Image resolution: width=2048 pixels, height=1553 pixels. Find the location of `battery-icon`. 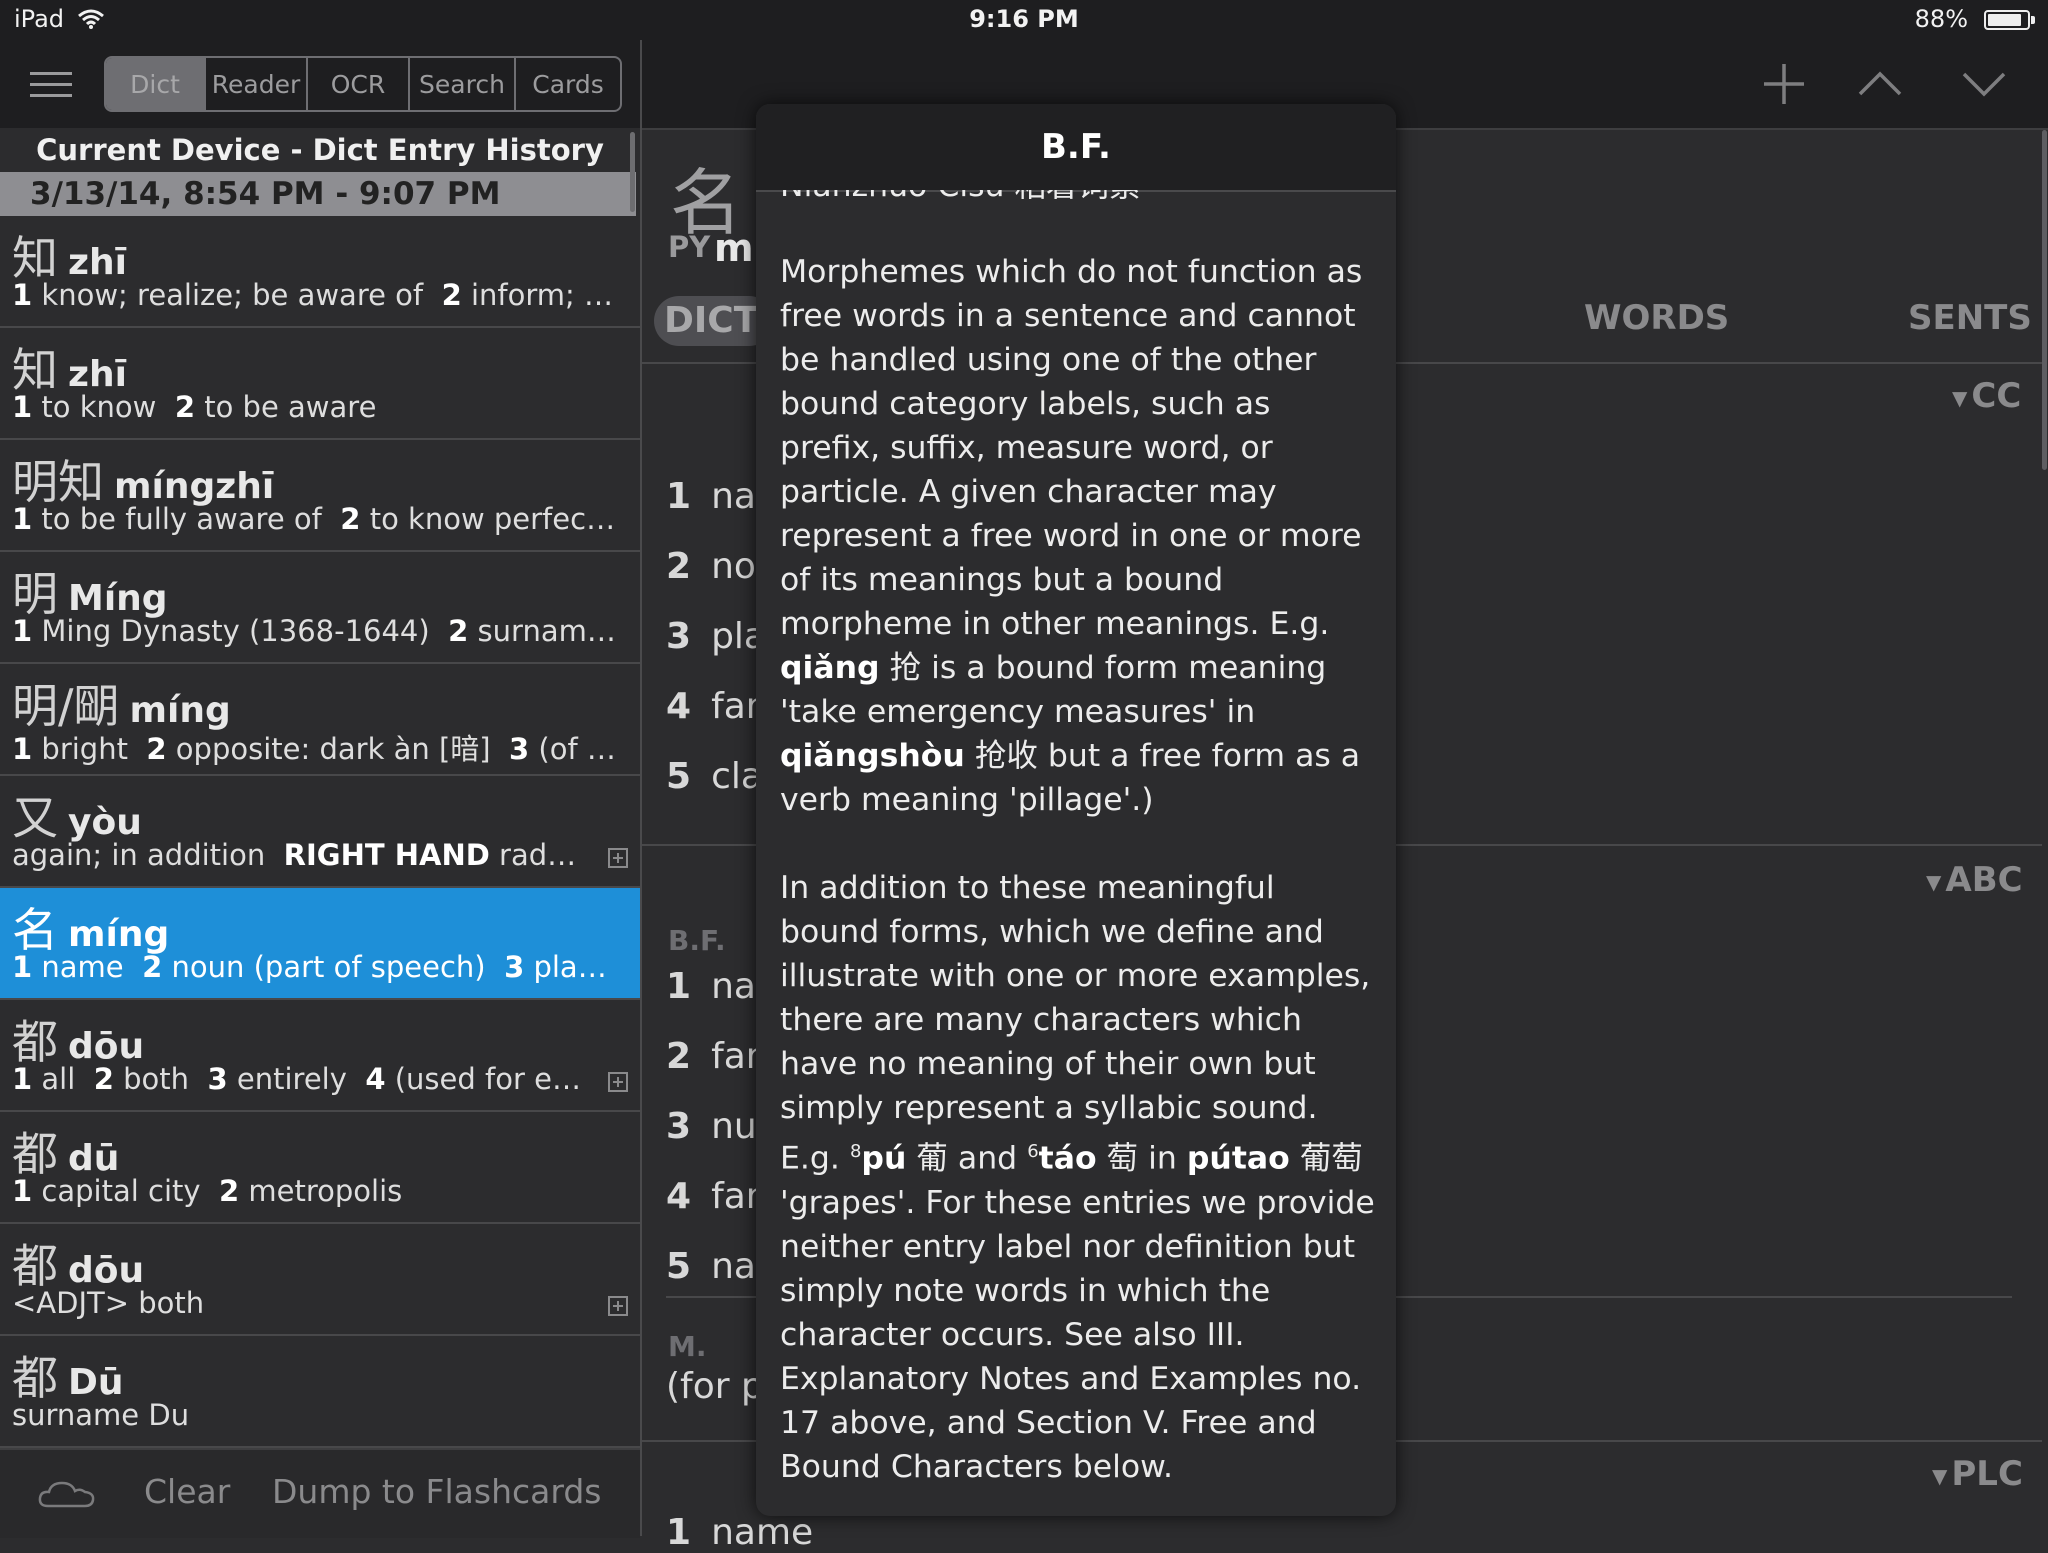

battery-icon is located at coordinates (2009, 20).